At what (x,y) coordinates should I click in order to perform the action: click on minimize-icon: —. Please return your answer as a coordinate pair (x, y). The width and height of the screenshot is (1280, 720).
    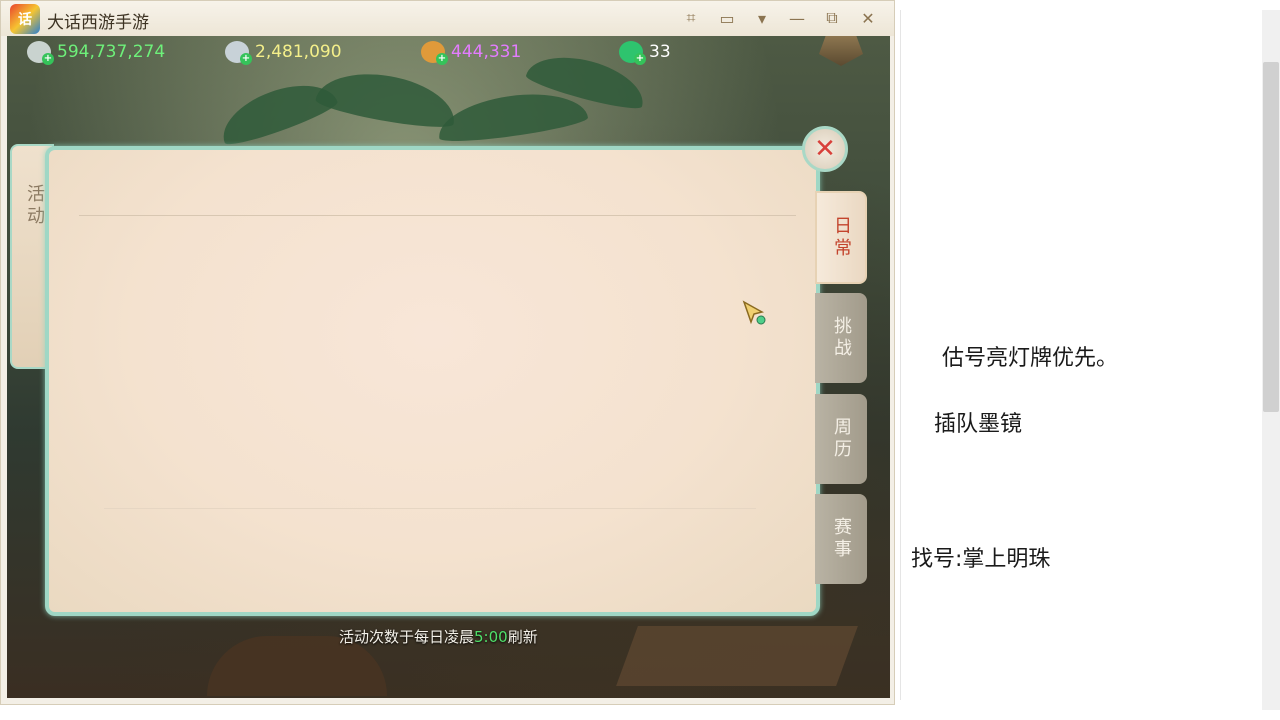
    Looking at the image, I should click on (797, 18).